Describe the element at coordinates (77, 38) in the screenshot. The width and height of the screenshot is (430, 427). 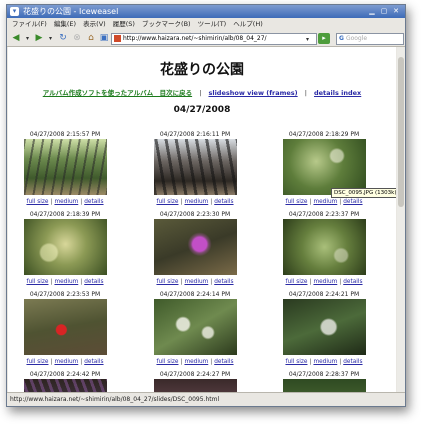
I see `stop-icon: ⊗` at that location.